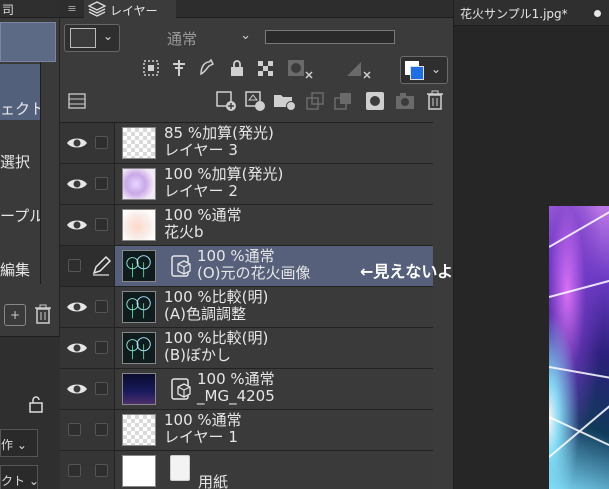 The height and width of the screenshot is (489, 609). What do you see at coordinates (201, 150) in the screenshot?
I see `layer-name: レイヤー 3` at bounding box center [201, 150].